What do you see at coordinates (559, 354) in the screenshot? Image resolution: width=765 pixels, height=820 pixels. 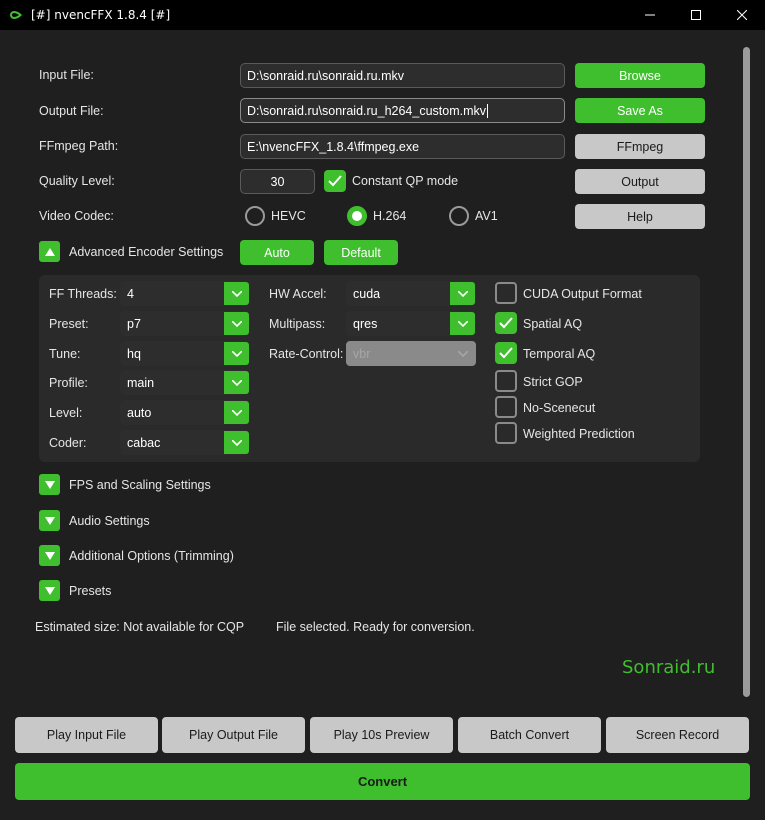 I see `temporal-aq-label: Temporal AQ` at bounding box center [559, 354].